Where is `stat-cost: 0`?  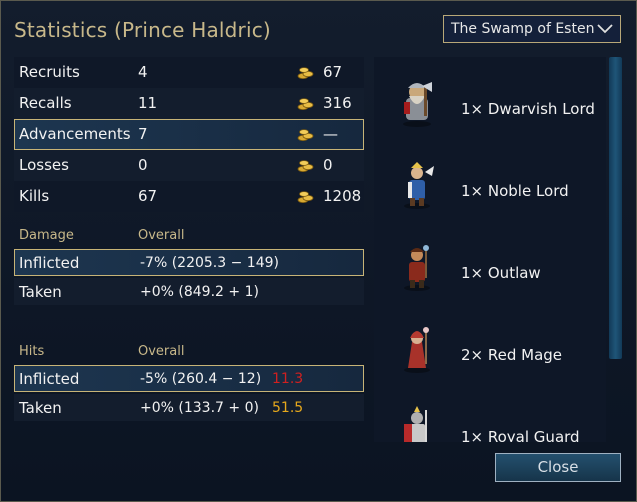
stat-cost: 0 is located at coordinates (328, 165).